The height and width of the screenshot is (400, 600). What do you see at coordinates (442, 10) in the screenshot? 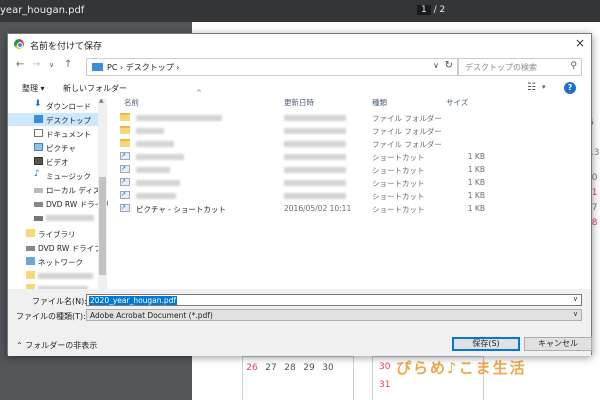
I see `page-total: 2` at bounding box center [442, 10].